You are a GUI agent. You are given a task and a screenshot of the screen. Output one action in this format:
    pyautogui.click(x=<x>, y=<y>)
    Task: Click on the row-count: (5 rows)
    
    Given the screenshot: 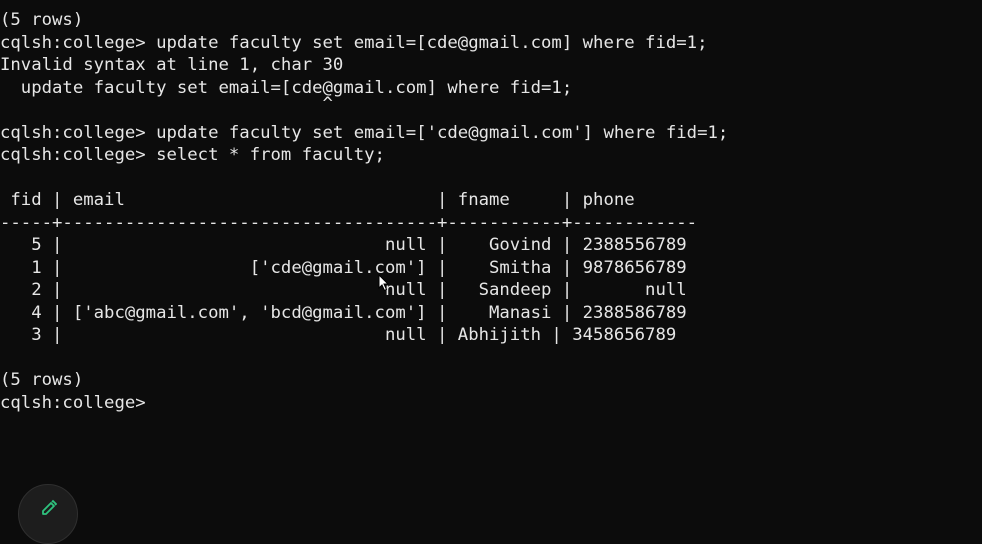 What is the action you would take?
    pyautogui.click(x=42, y=380)
    